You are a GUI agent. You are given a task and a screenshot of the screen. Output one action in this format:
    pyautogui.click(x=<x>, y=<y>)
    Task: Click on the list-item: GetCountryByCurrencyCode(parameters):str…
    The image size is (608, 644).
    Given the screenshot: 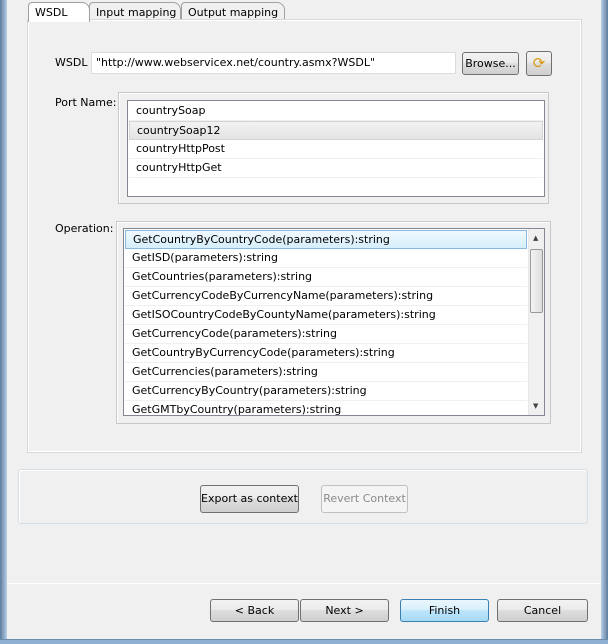 What is the action you would take?
    pyautogui.click(x=326, y=353)
    